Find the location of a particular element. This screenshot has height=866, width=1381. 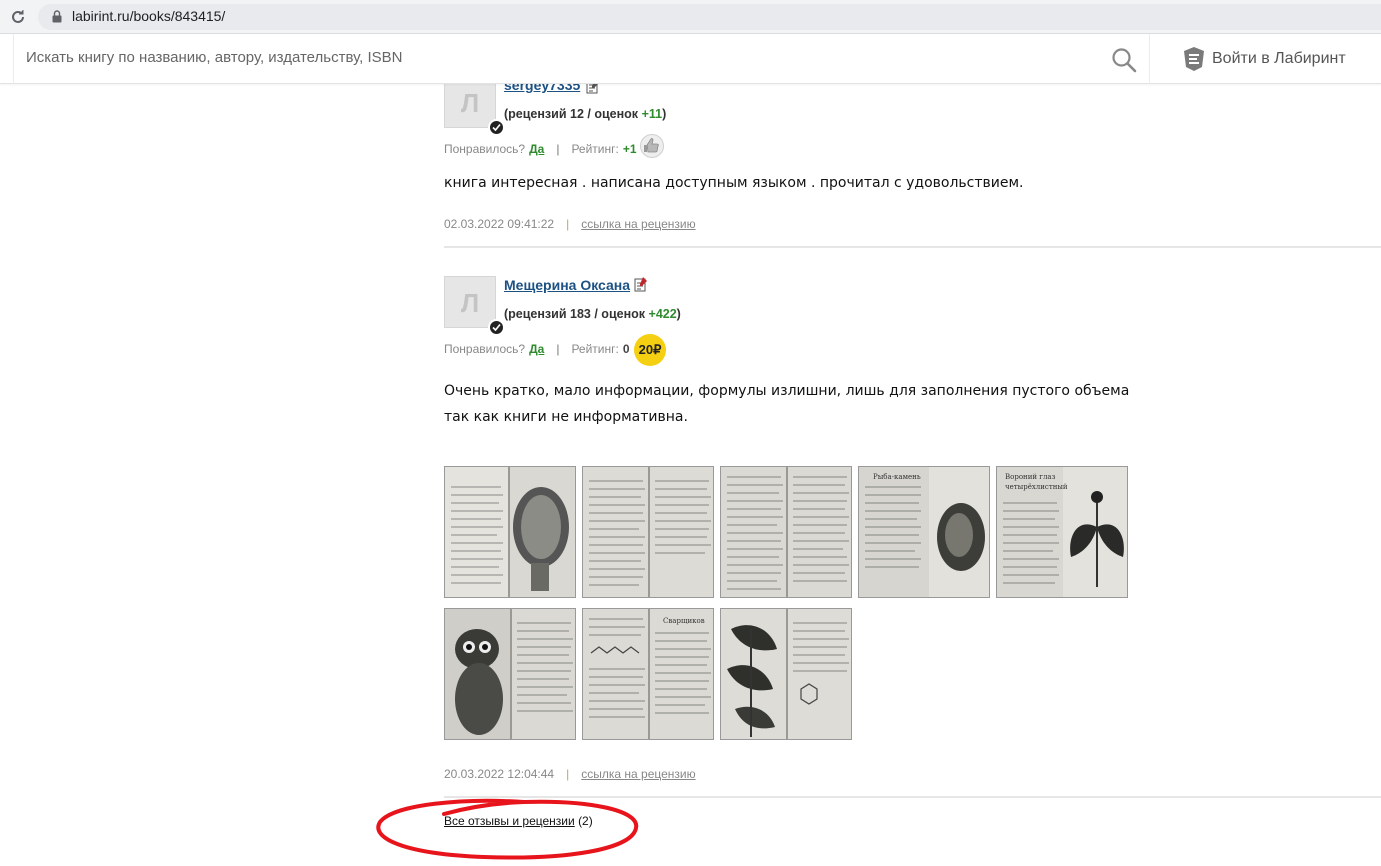

svg-text: четырёхлистный is located at coordinates (1036, 487).